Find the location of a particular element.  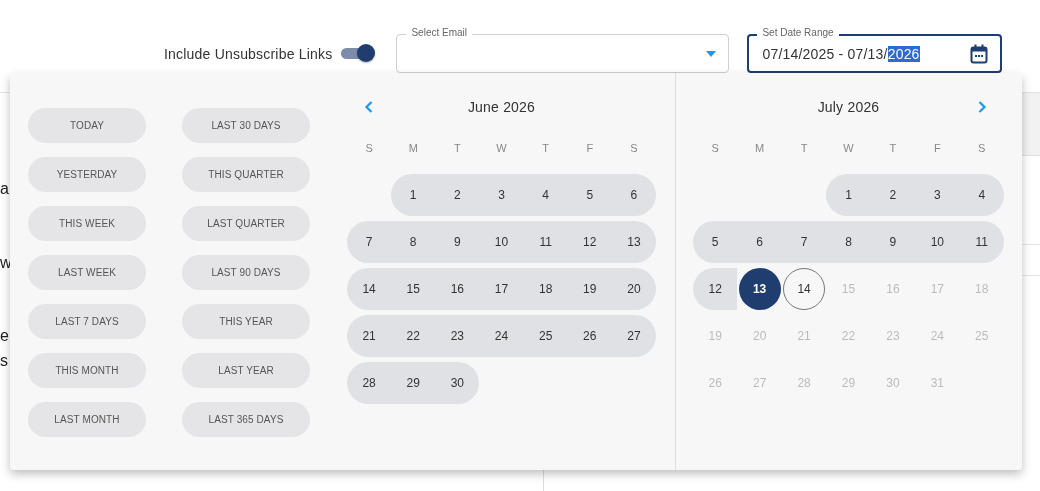

text-fragment: s is located at coordinates (4, 361).